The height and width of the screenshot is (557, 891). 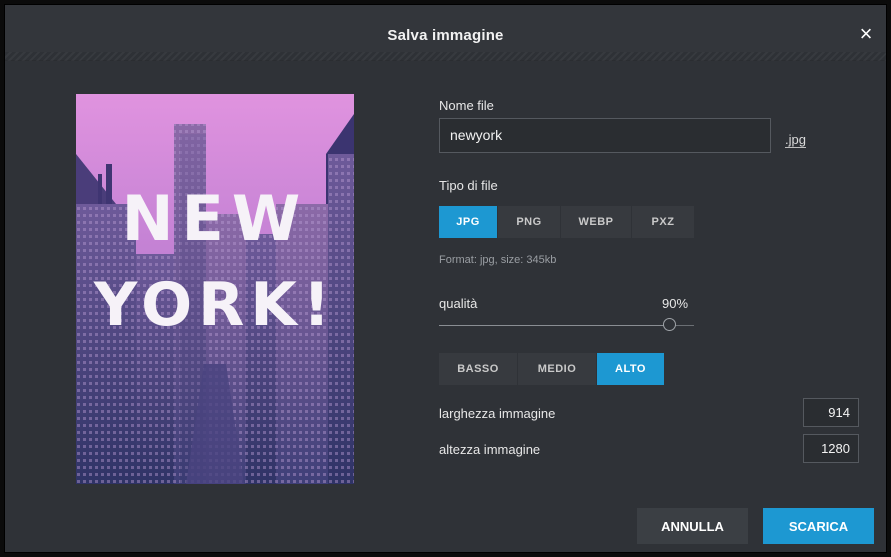 What do you see at coordinates (478, 369) in the screenshot?
I see `quality-low-button: BASSO` at bounding box center [478, 369].